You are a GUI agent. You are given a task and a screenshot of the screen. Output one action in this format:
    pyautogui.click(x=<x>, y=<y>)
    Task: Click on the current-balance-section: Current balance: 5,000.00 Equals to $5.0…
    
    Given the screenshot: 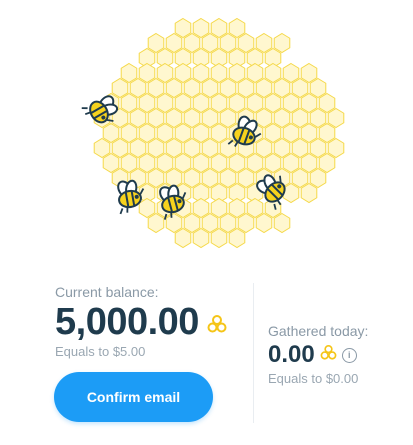 What is the action you would take?
    pyautogui.click(x=141, y=321)
    